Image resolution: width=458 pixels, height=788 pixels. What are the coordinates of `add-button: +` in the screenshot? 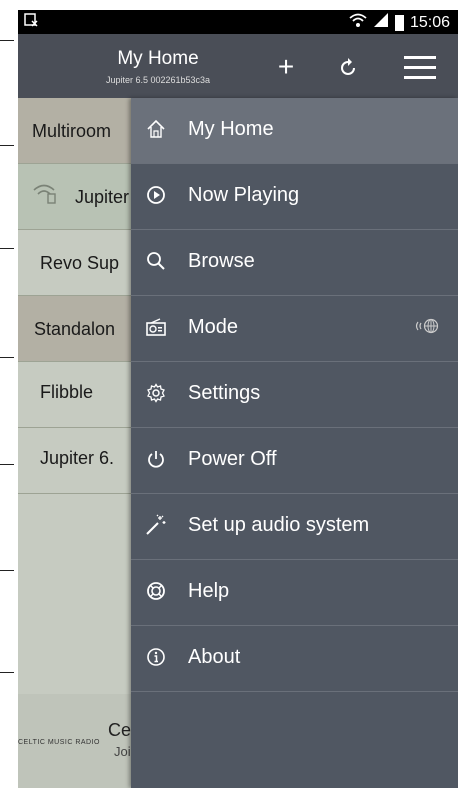 It's located at (286, 68).